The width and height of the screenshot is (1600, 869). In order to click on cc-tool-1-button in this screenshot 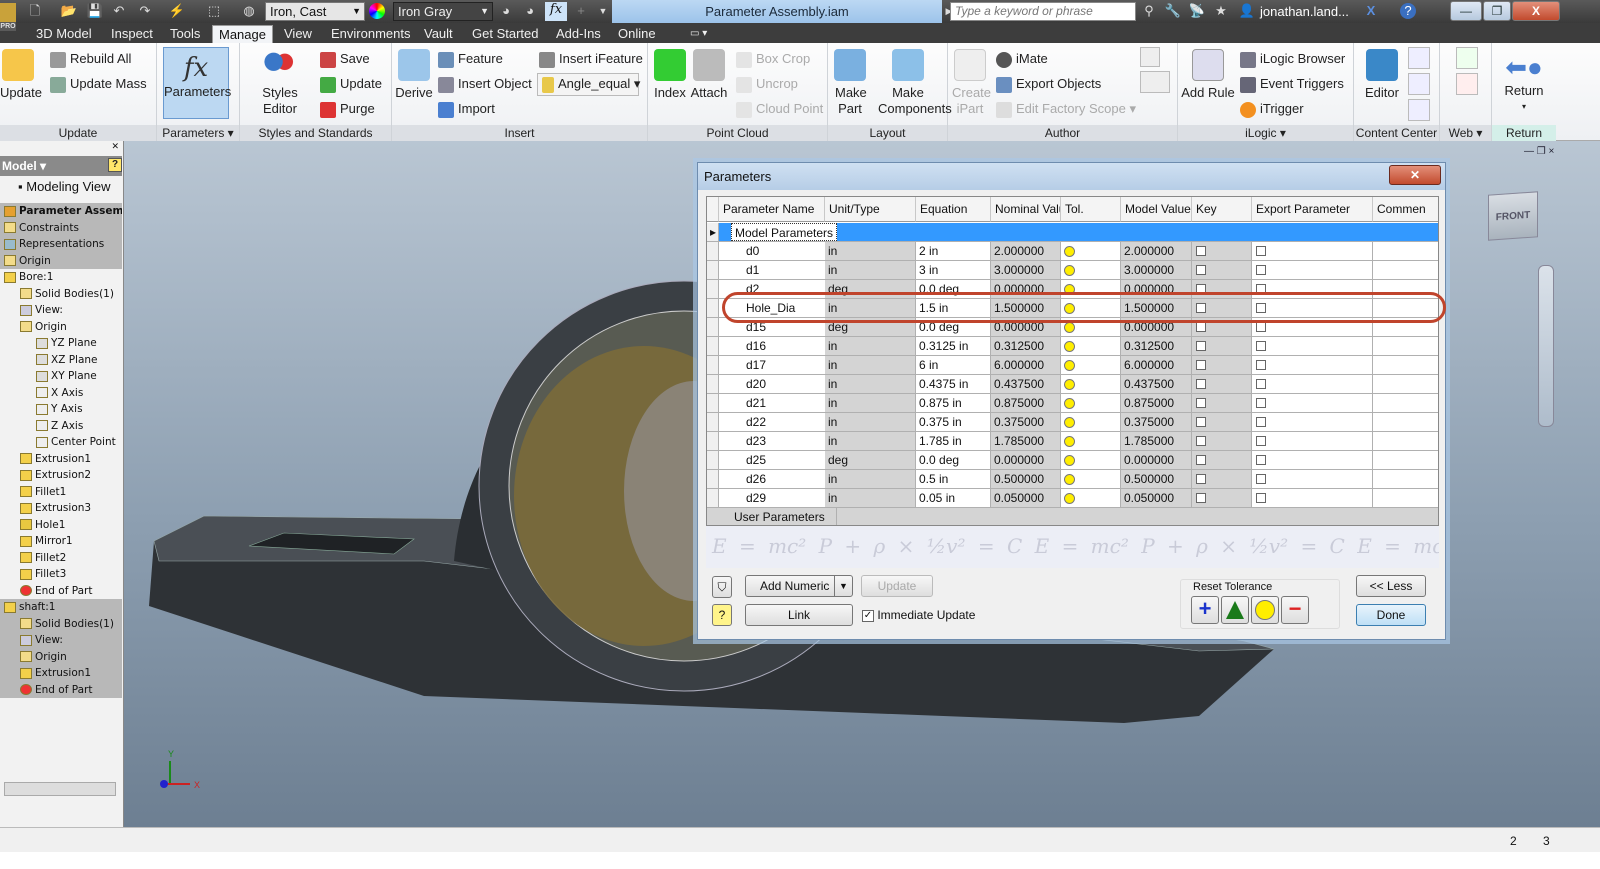, I will do `click(1419, 58)`.